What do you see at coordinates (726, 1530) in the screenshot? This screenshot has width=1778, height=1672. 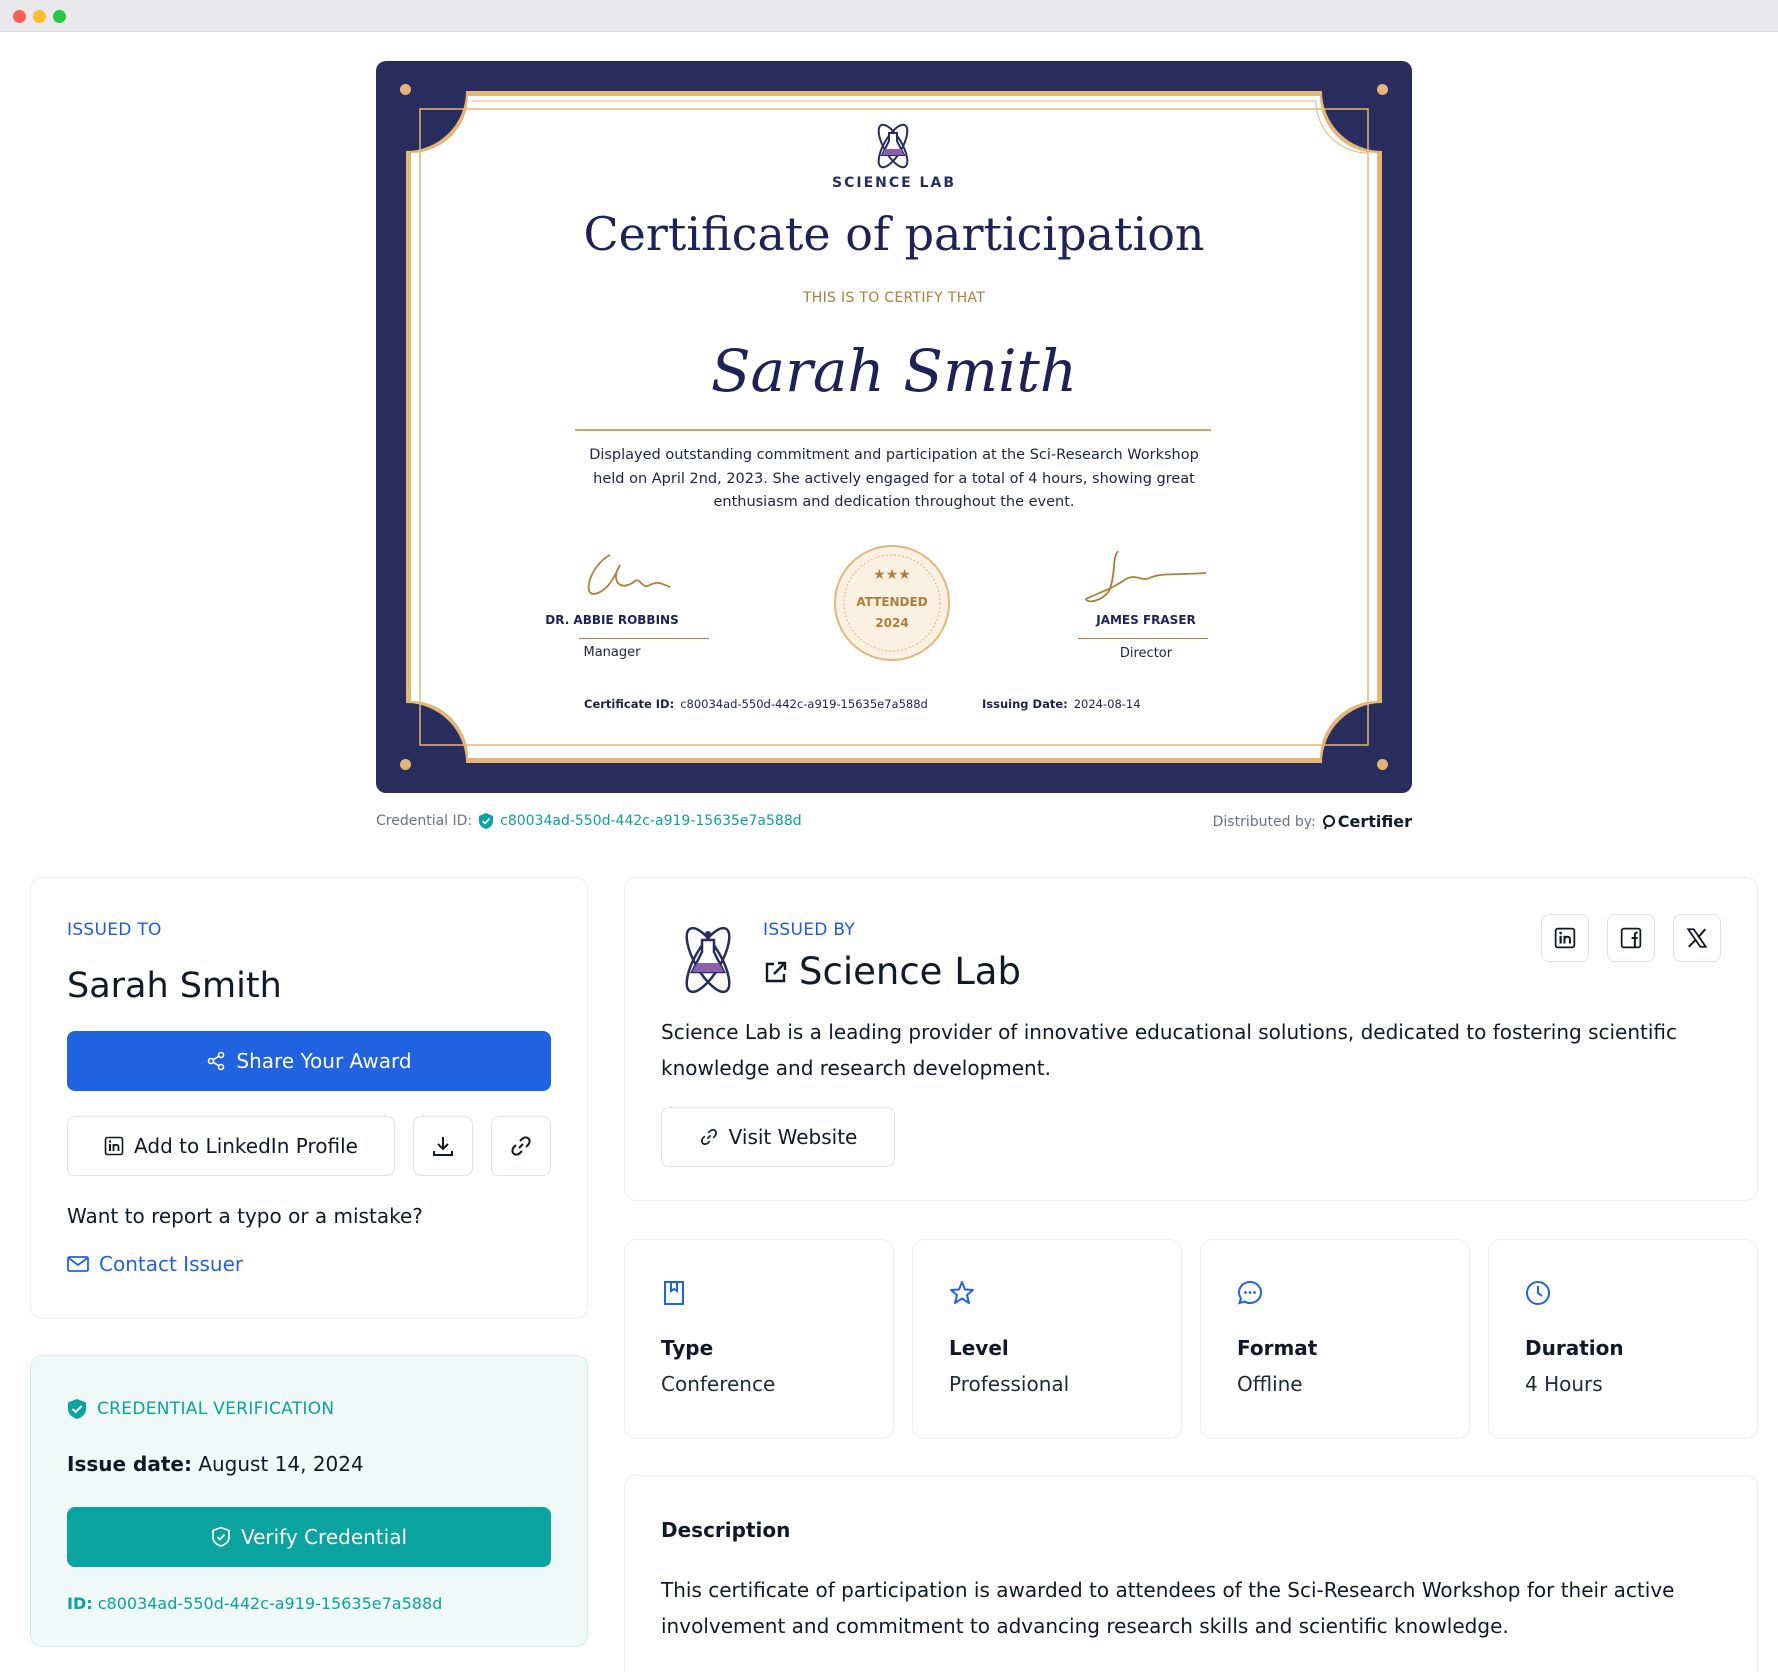 I see `description-heading: Description` at bounding box center [726, 1530].